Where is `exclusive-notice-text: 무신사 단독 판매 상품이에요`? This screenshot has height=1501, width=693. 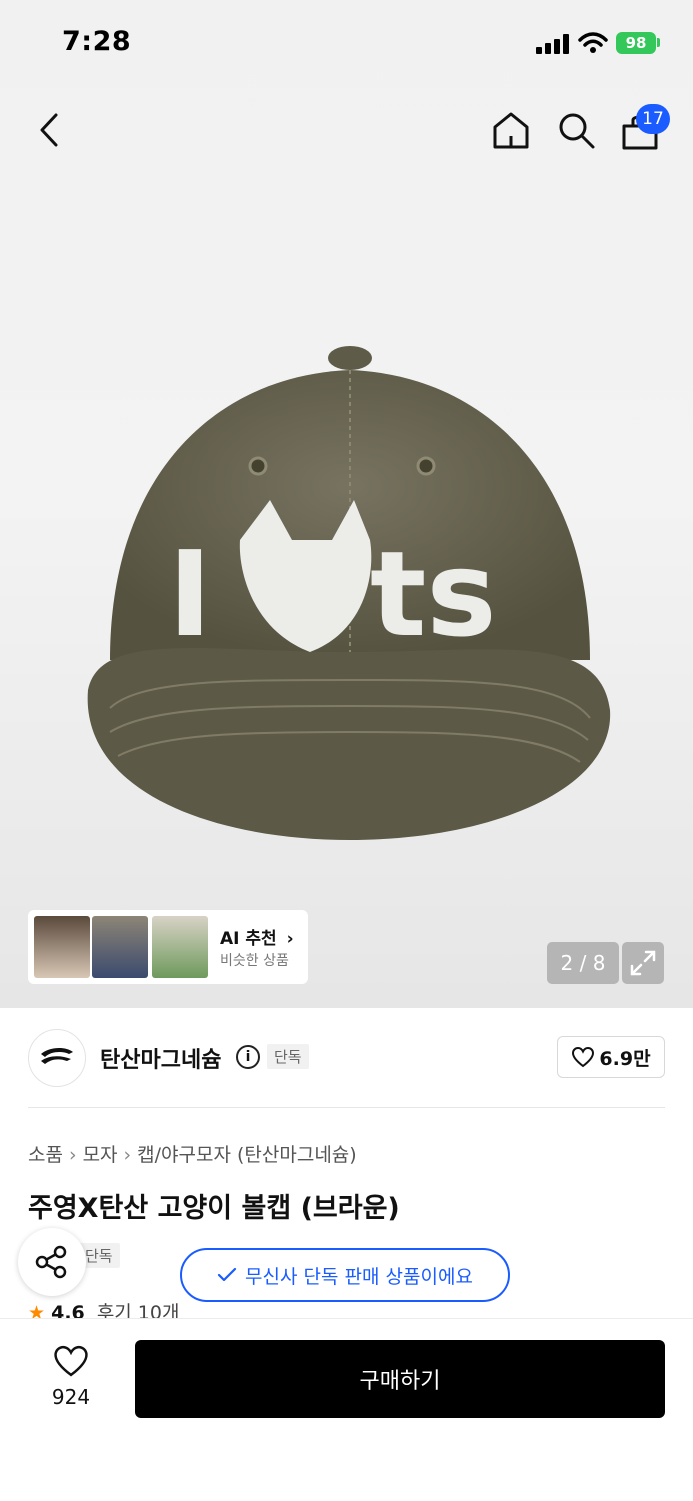 exclusive-notice-text: 무신사 단독 판매 상품이에요 is located at coordinates (359, 1276).